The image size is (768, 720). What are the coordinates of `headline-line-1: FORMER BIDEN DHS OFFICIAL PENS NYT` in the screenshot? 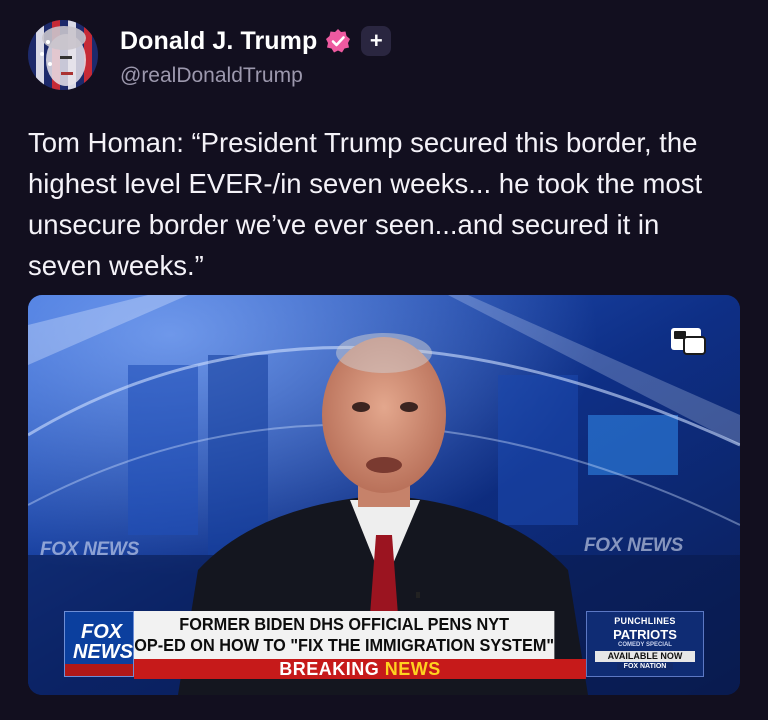 It's located at (344, 624).